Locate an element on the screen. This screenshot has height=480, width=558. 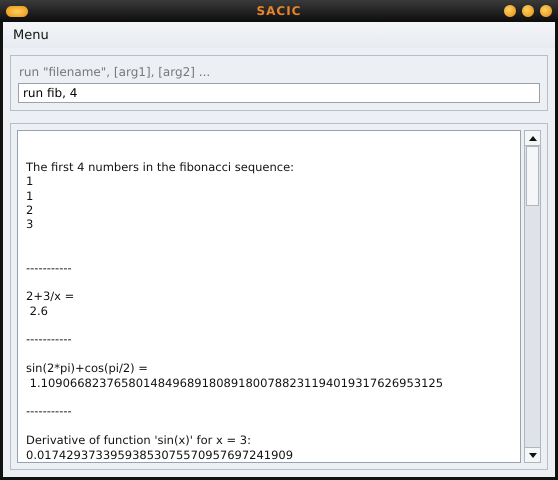
caret-down-icon is located at coordinates (532, 455).